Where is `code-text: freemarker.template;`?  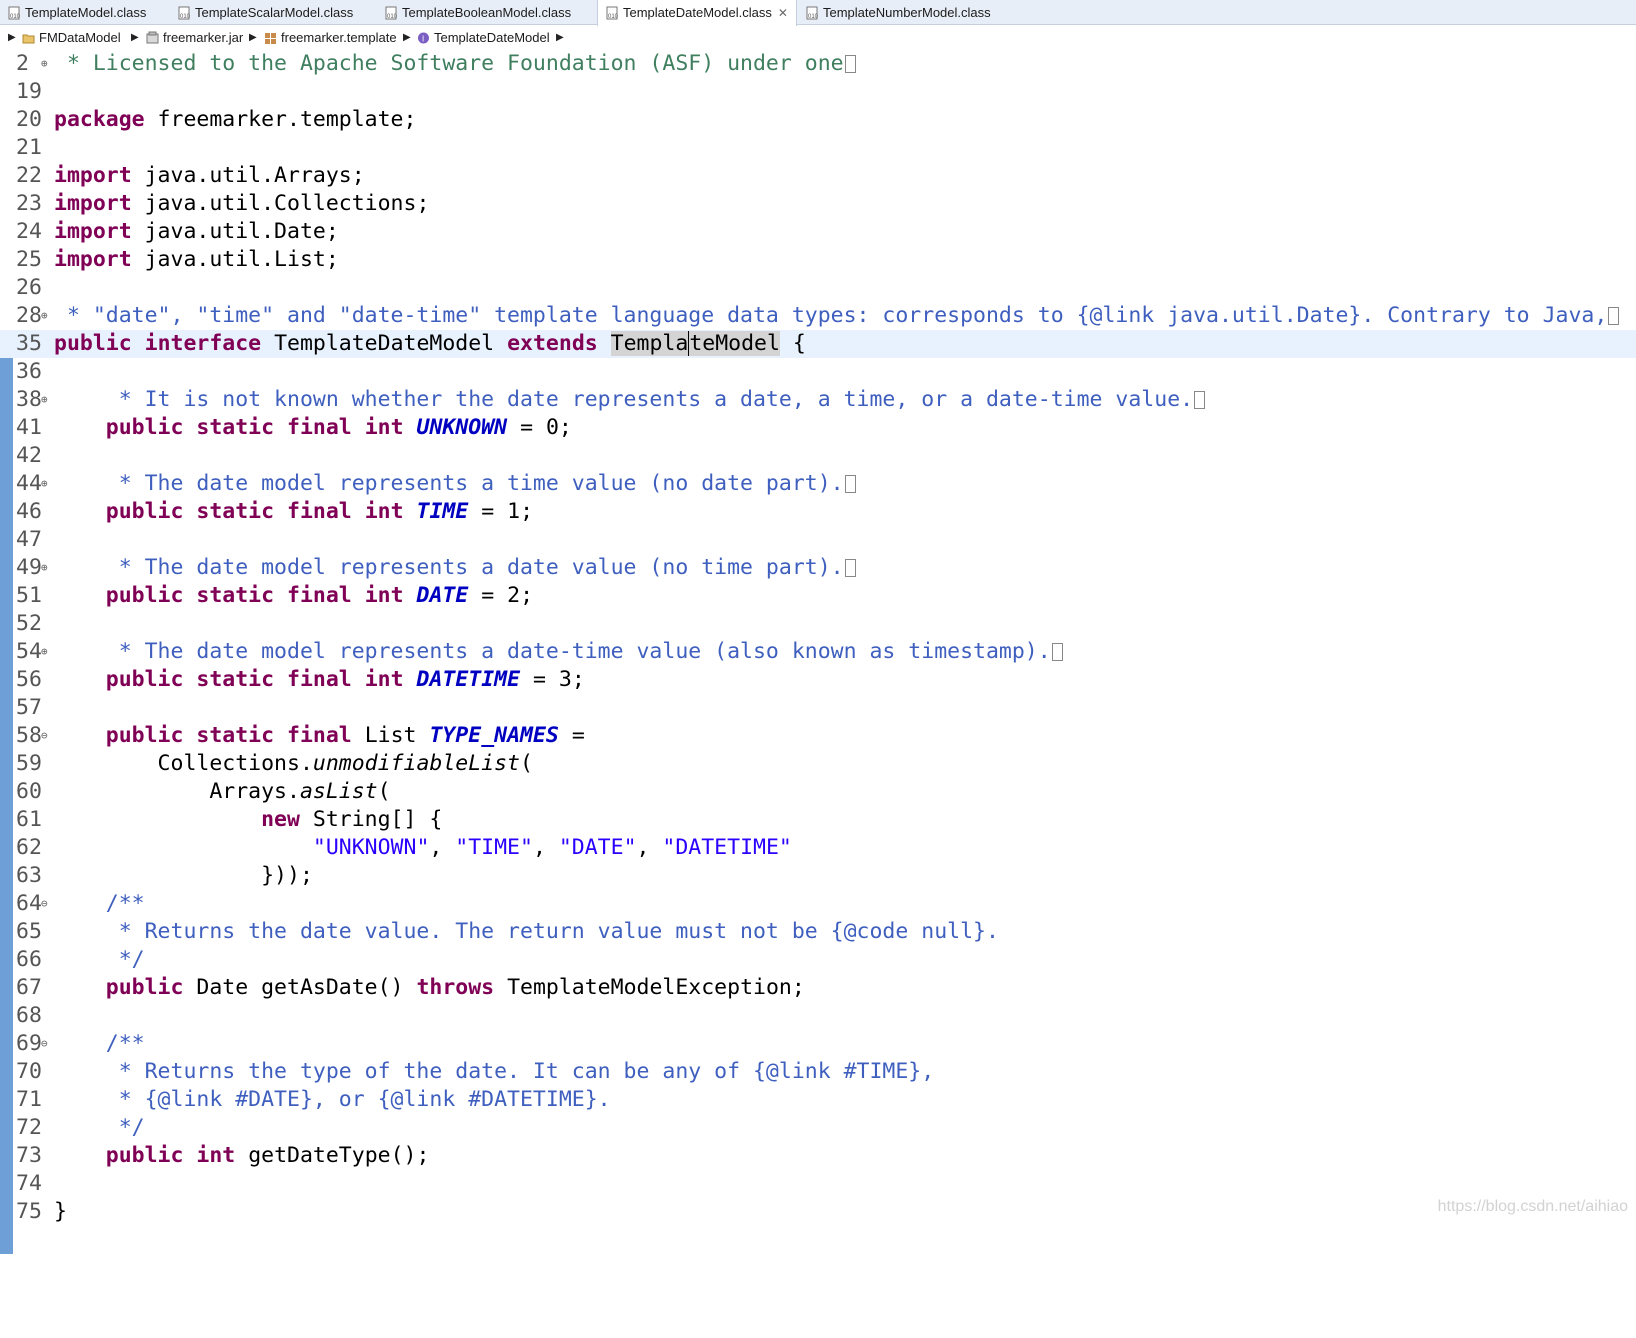
code-text: freemarker.template; is located at coordinates (280, 119).